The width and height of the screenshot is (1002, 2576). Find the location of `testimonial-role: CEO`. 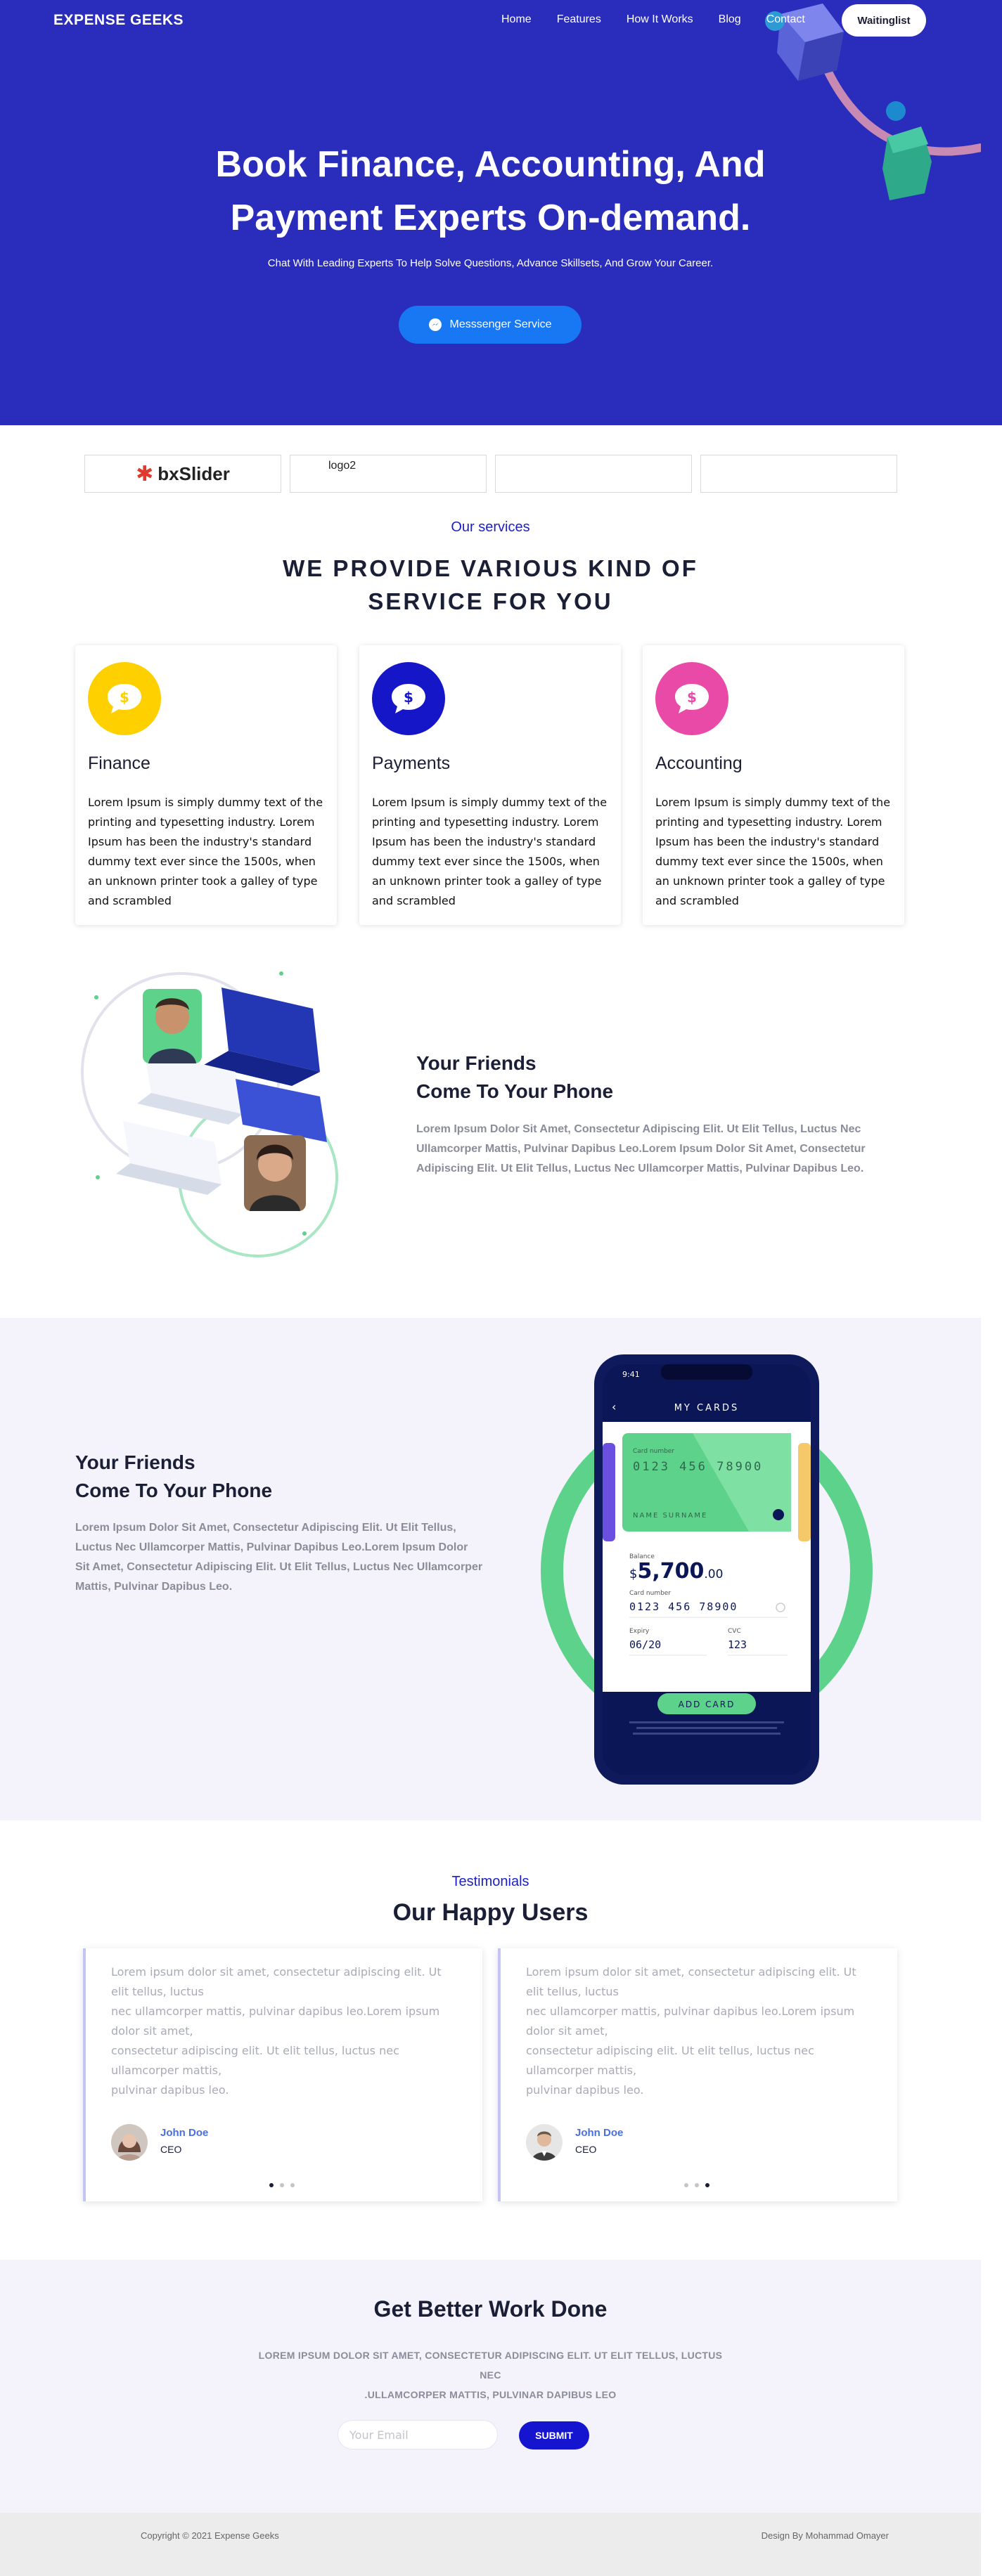

testimonial-role: CEO is located at coordinates (586, 2150).